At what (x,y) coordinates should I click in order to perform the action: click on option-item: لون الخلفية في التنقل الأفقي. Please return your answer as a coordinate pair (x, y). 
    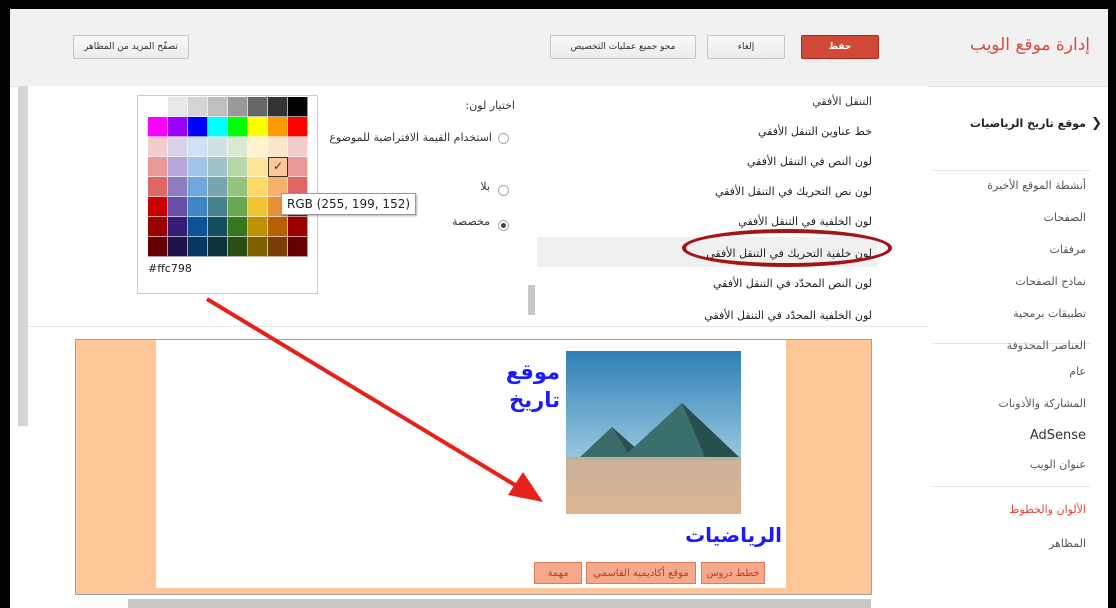
    Looking at the image, I should click on (707, 221).